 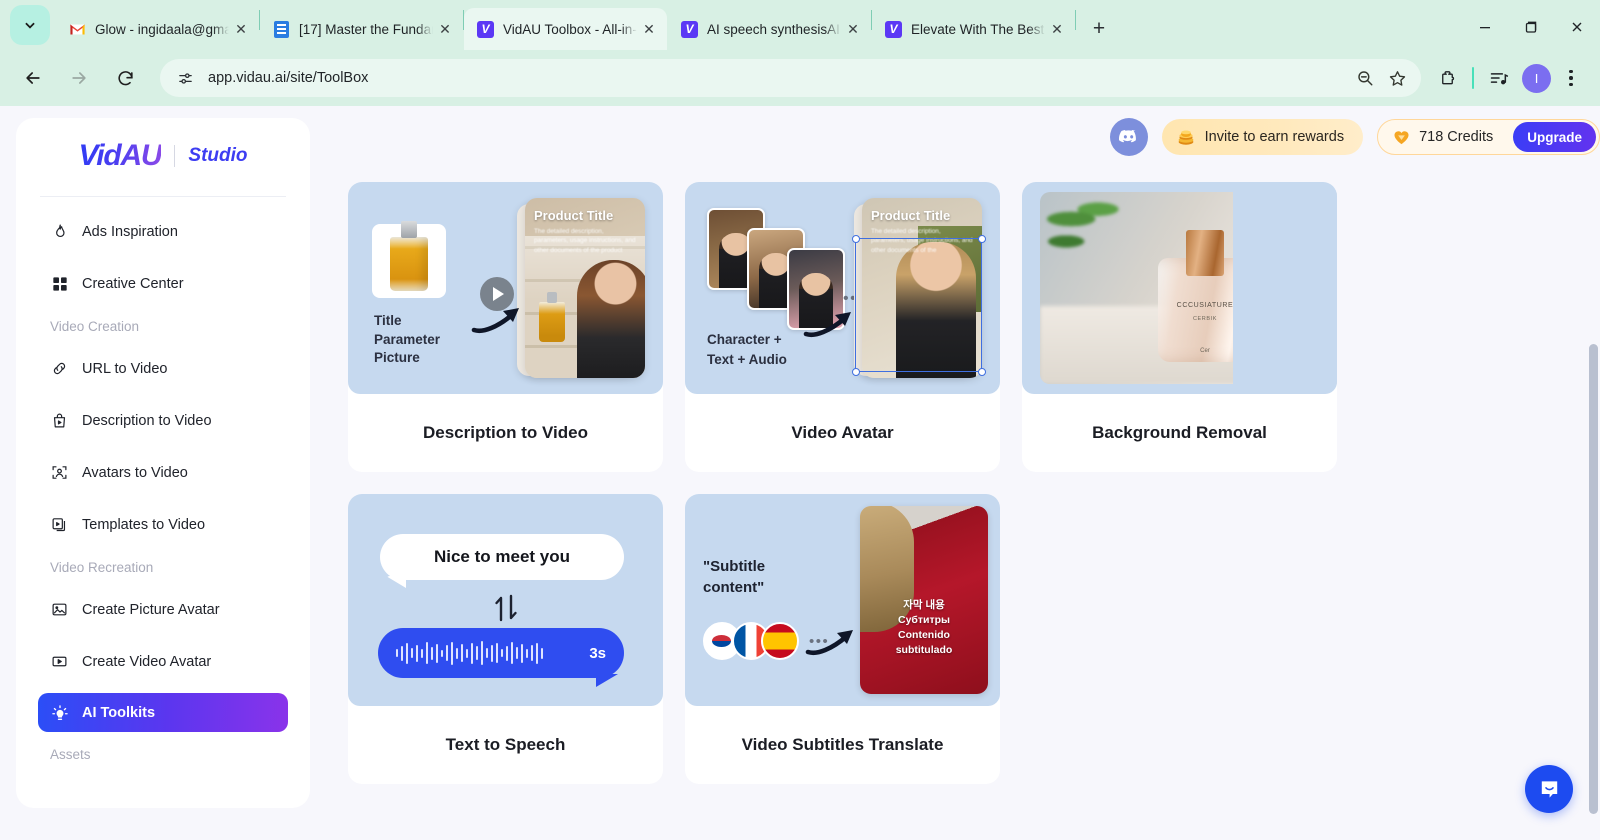 What do you see at coordinates (1075, 20) in the screenshot?
I see `tab-separator` at bounding box center [1075, 20].